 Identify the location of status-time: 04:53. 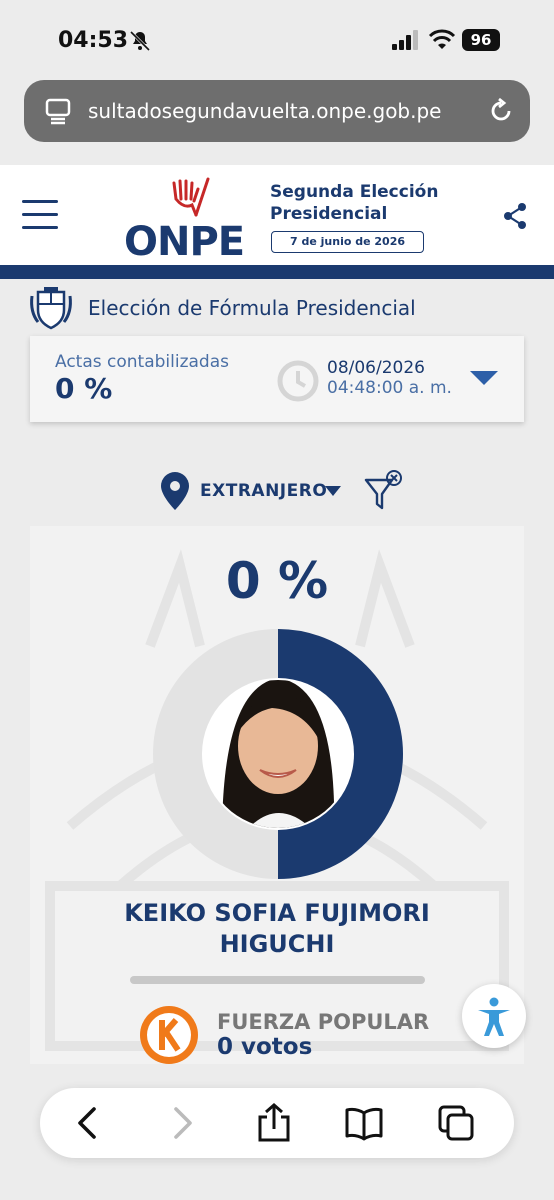
(93, 40).